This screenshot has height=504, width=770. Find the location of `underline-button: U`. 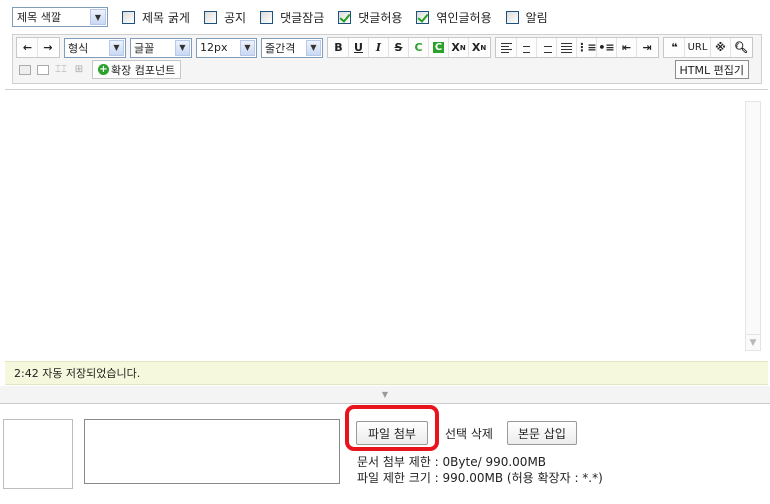

underline-button: U is located at coordinates (359, 47).